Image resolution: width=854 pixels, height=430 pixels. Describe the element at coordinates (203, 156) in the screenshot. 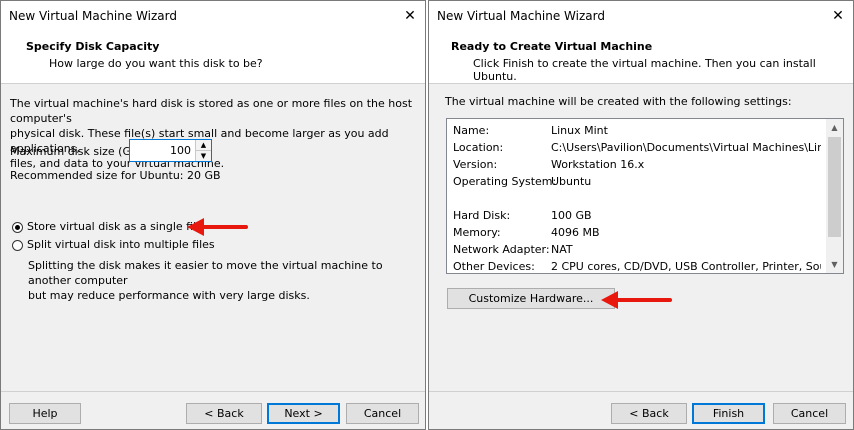

I see `decrement-icon: ▼` at that location.